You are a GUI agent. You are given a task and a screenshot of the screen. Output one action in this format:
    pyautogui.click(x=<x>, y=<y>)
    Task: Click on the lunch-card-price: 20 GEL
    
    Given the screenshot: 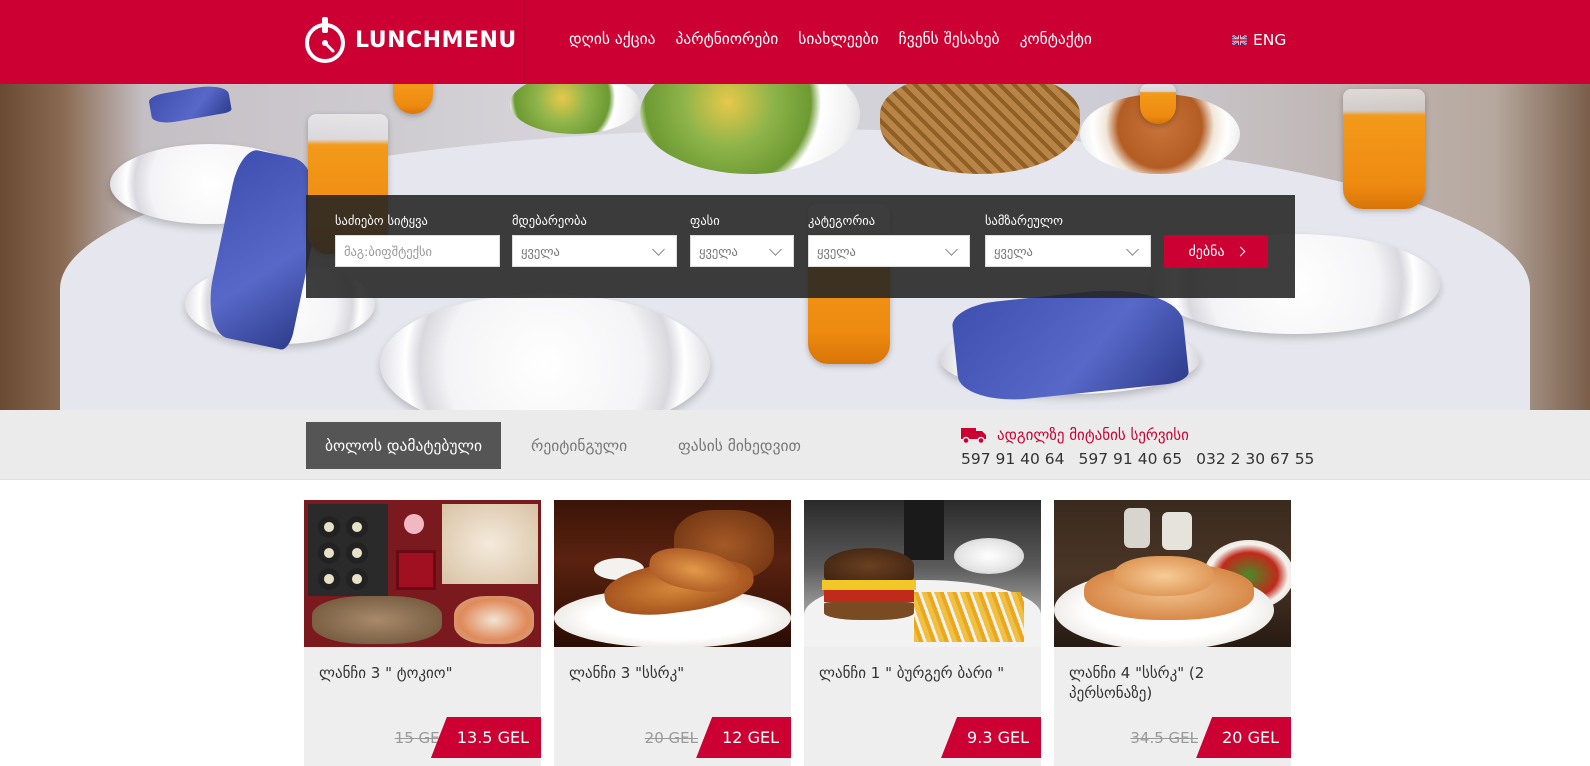 What is the action you would take?
    pyautogui.click(x=1243, y=737)
    